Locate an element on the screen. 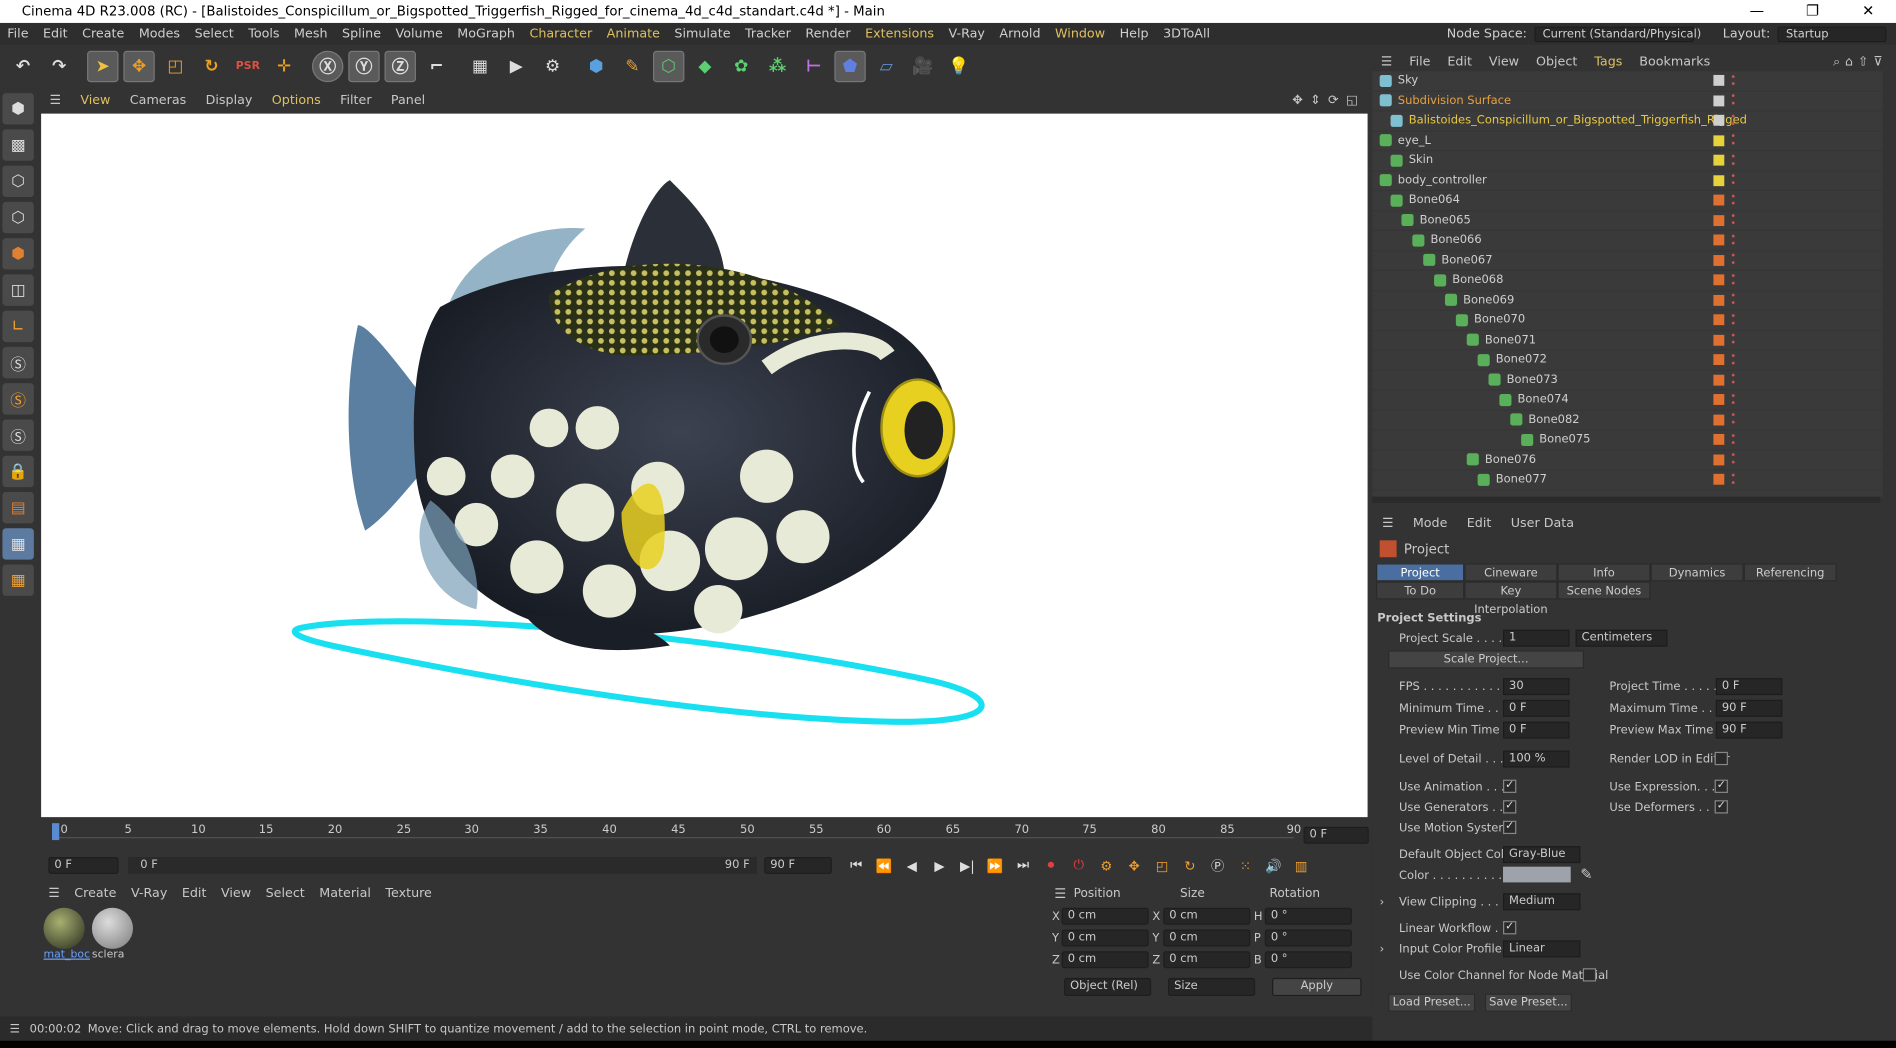 This screenshot has height=1048, width=1896. object-tree-row: Bone067 • • is located at coordinates (1627, 261).